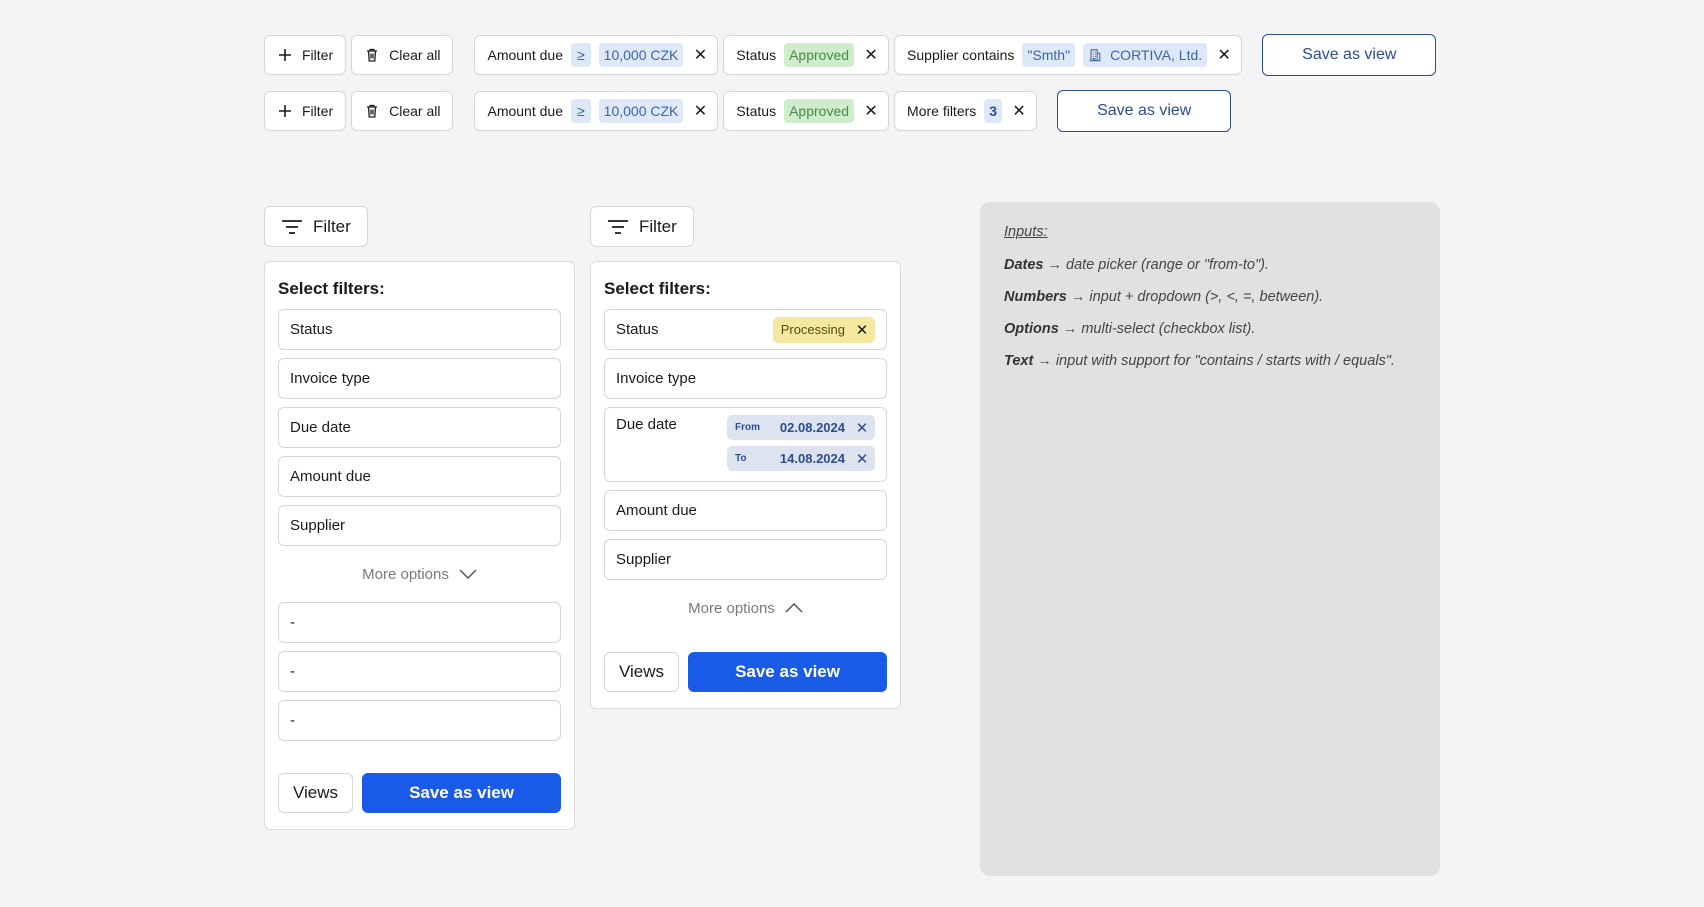  I want to click on chip-label: Supplier contains, so click(961, 55).